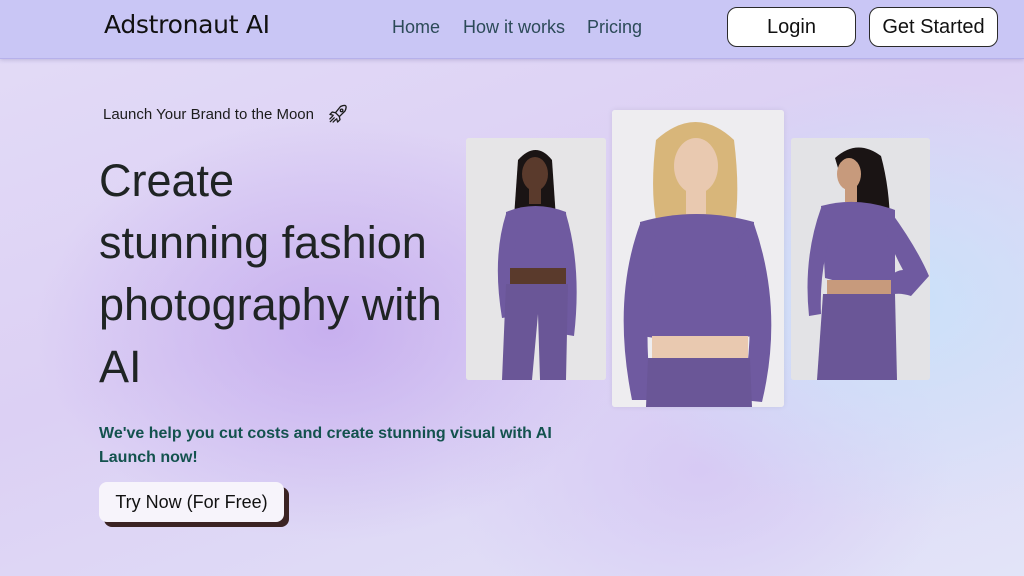 The image size is (1024, 576). What do you see at coordinates (614, 27) in the screenshot?
I see `nav-link-pricing: Pricing` at bounding box center [614, 27].